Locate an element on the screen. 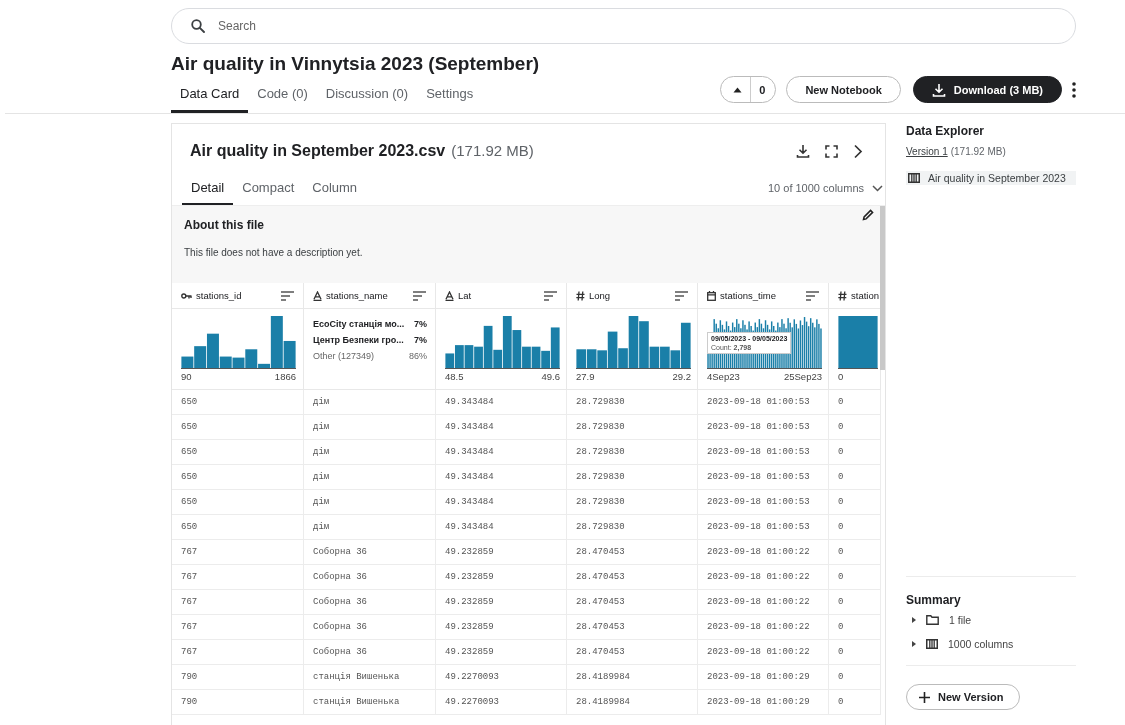  scrollbar is located at coordinates (882, 288).